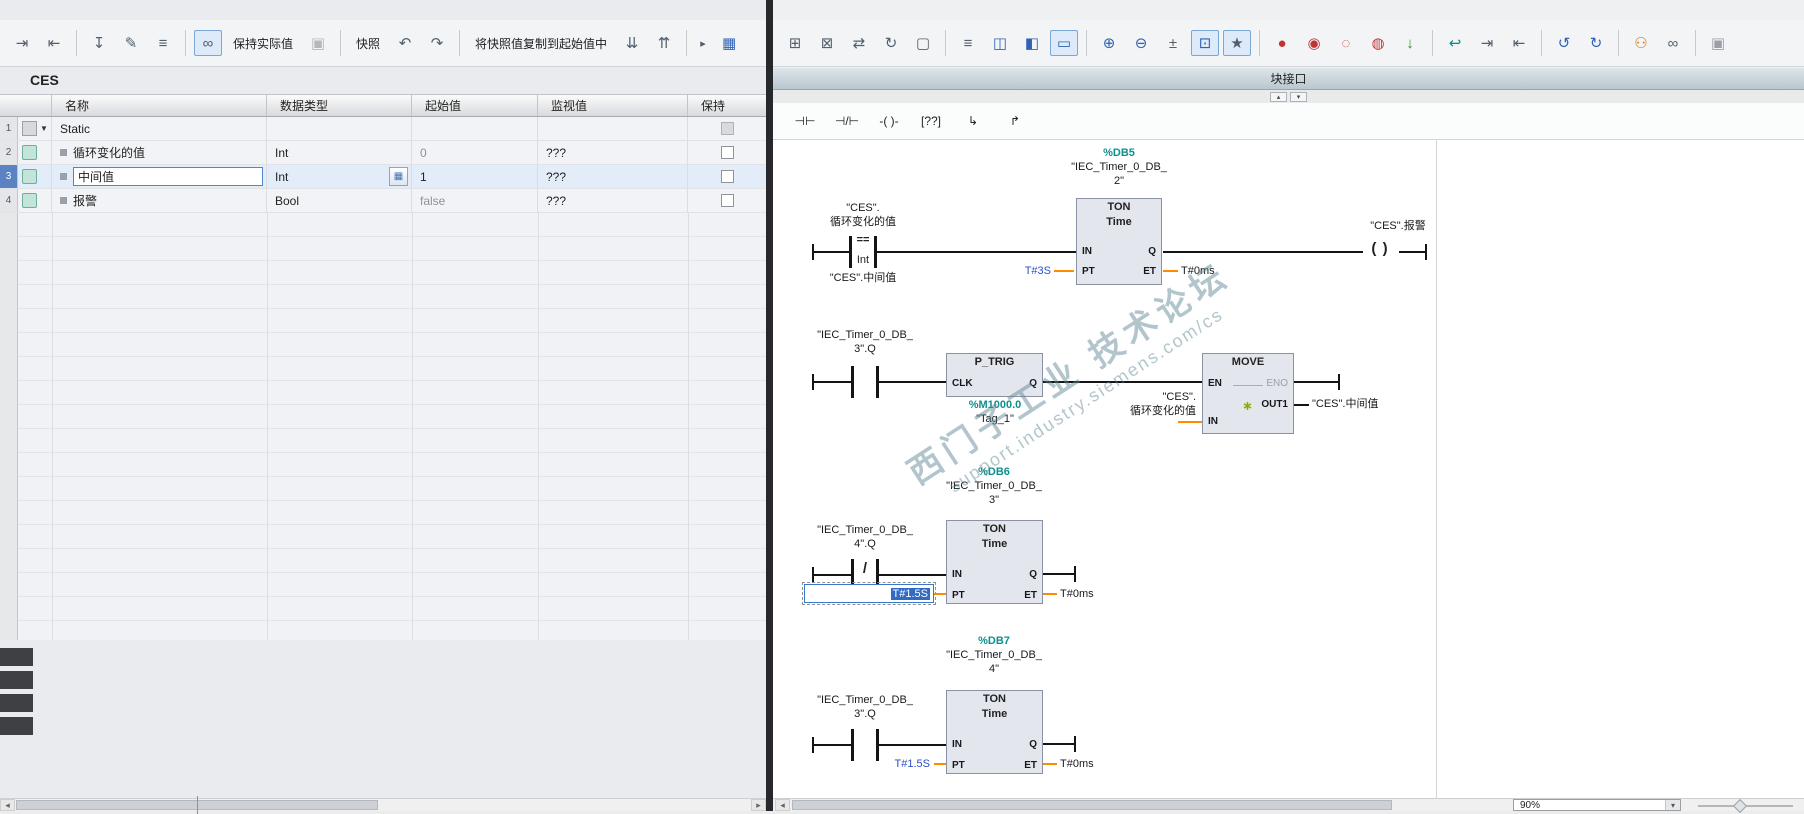 The width and height of the screenshot is (1804, 814). I want to click on insert-row-icon: ⇥, so click(22, 43).